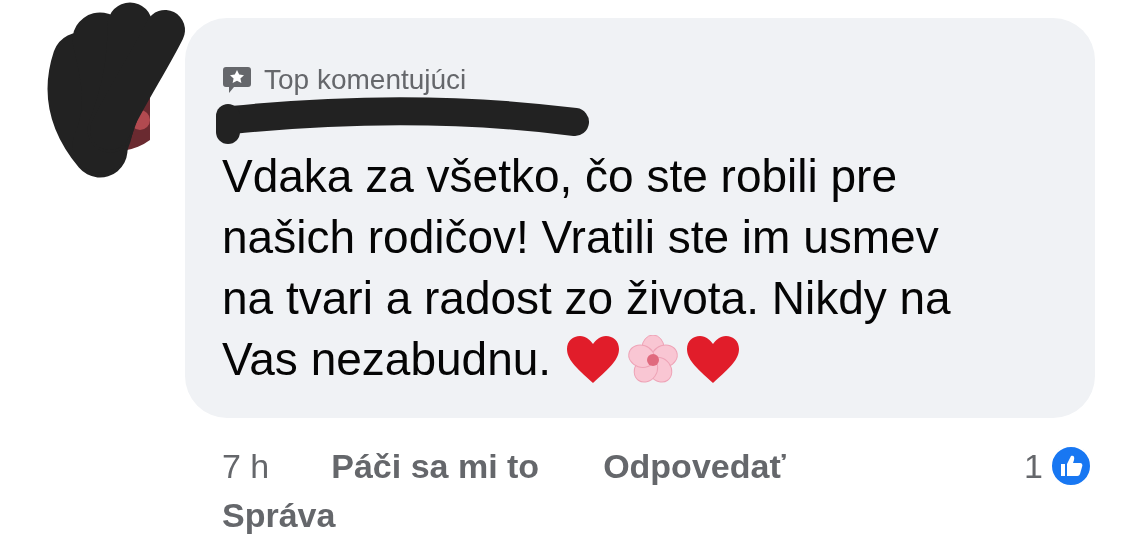  Describe the element at coordinates (559, 176) in the screenshot. I see `comment-text-line: Vdaka za všetko, čo ste robili pre` at that location.